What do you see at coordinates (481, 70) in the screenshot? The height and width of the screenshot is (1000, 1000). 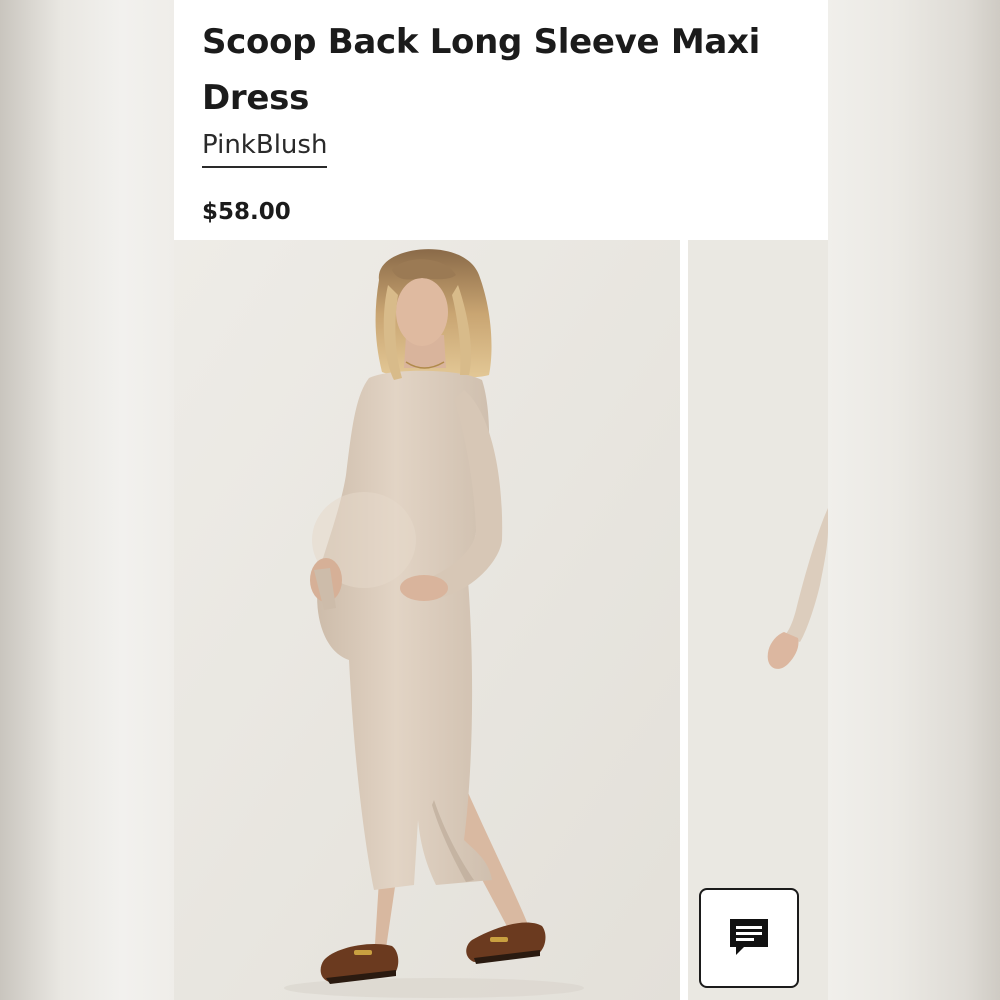 I see `product-title: Scoop Back Long Sleeve Maxi Dress` at bounding box center [481, 70].